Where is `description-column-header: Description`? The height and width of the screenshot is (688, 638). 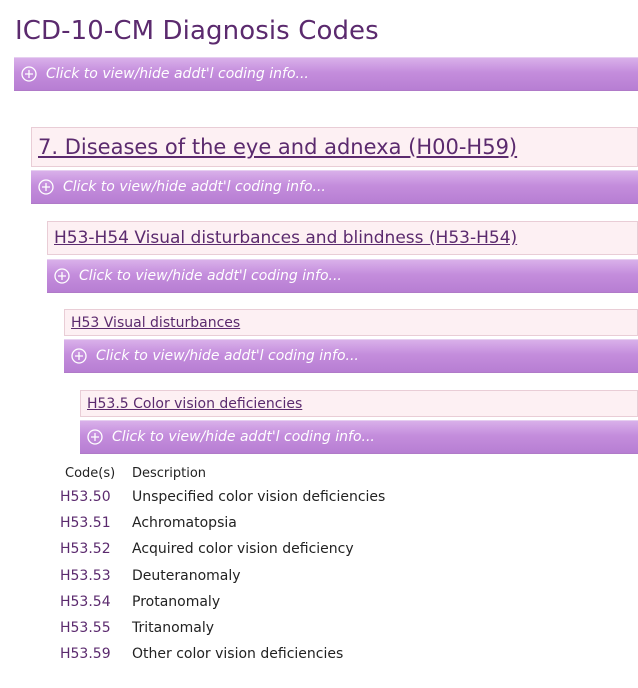
description-column-header: Description is located at coordinates (169, 473).